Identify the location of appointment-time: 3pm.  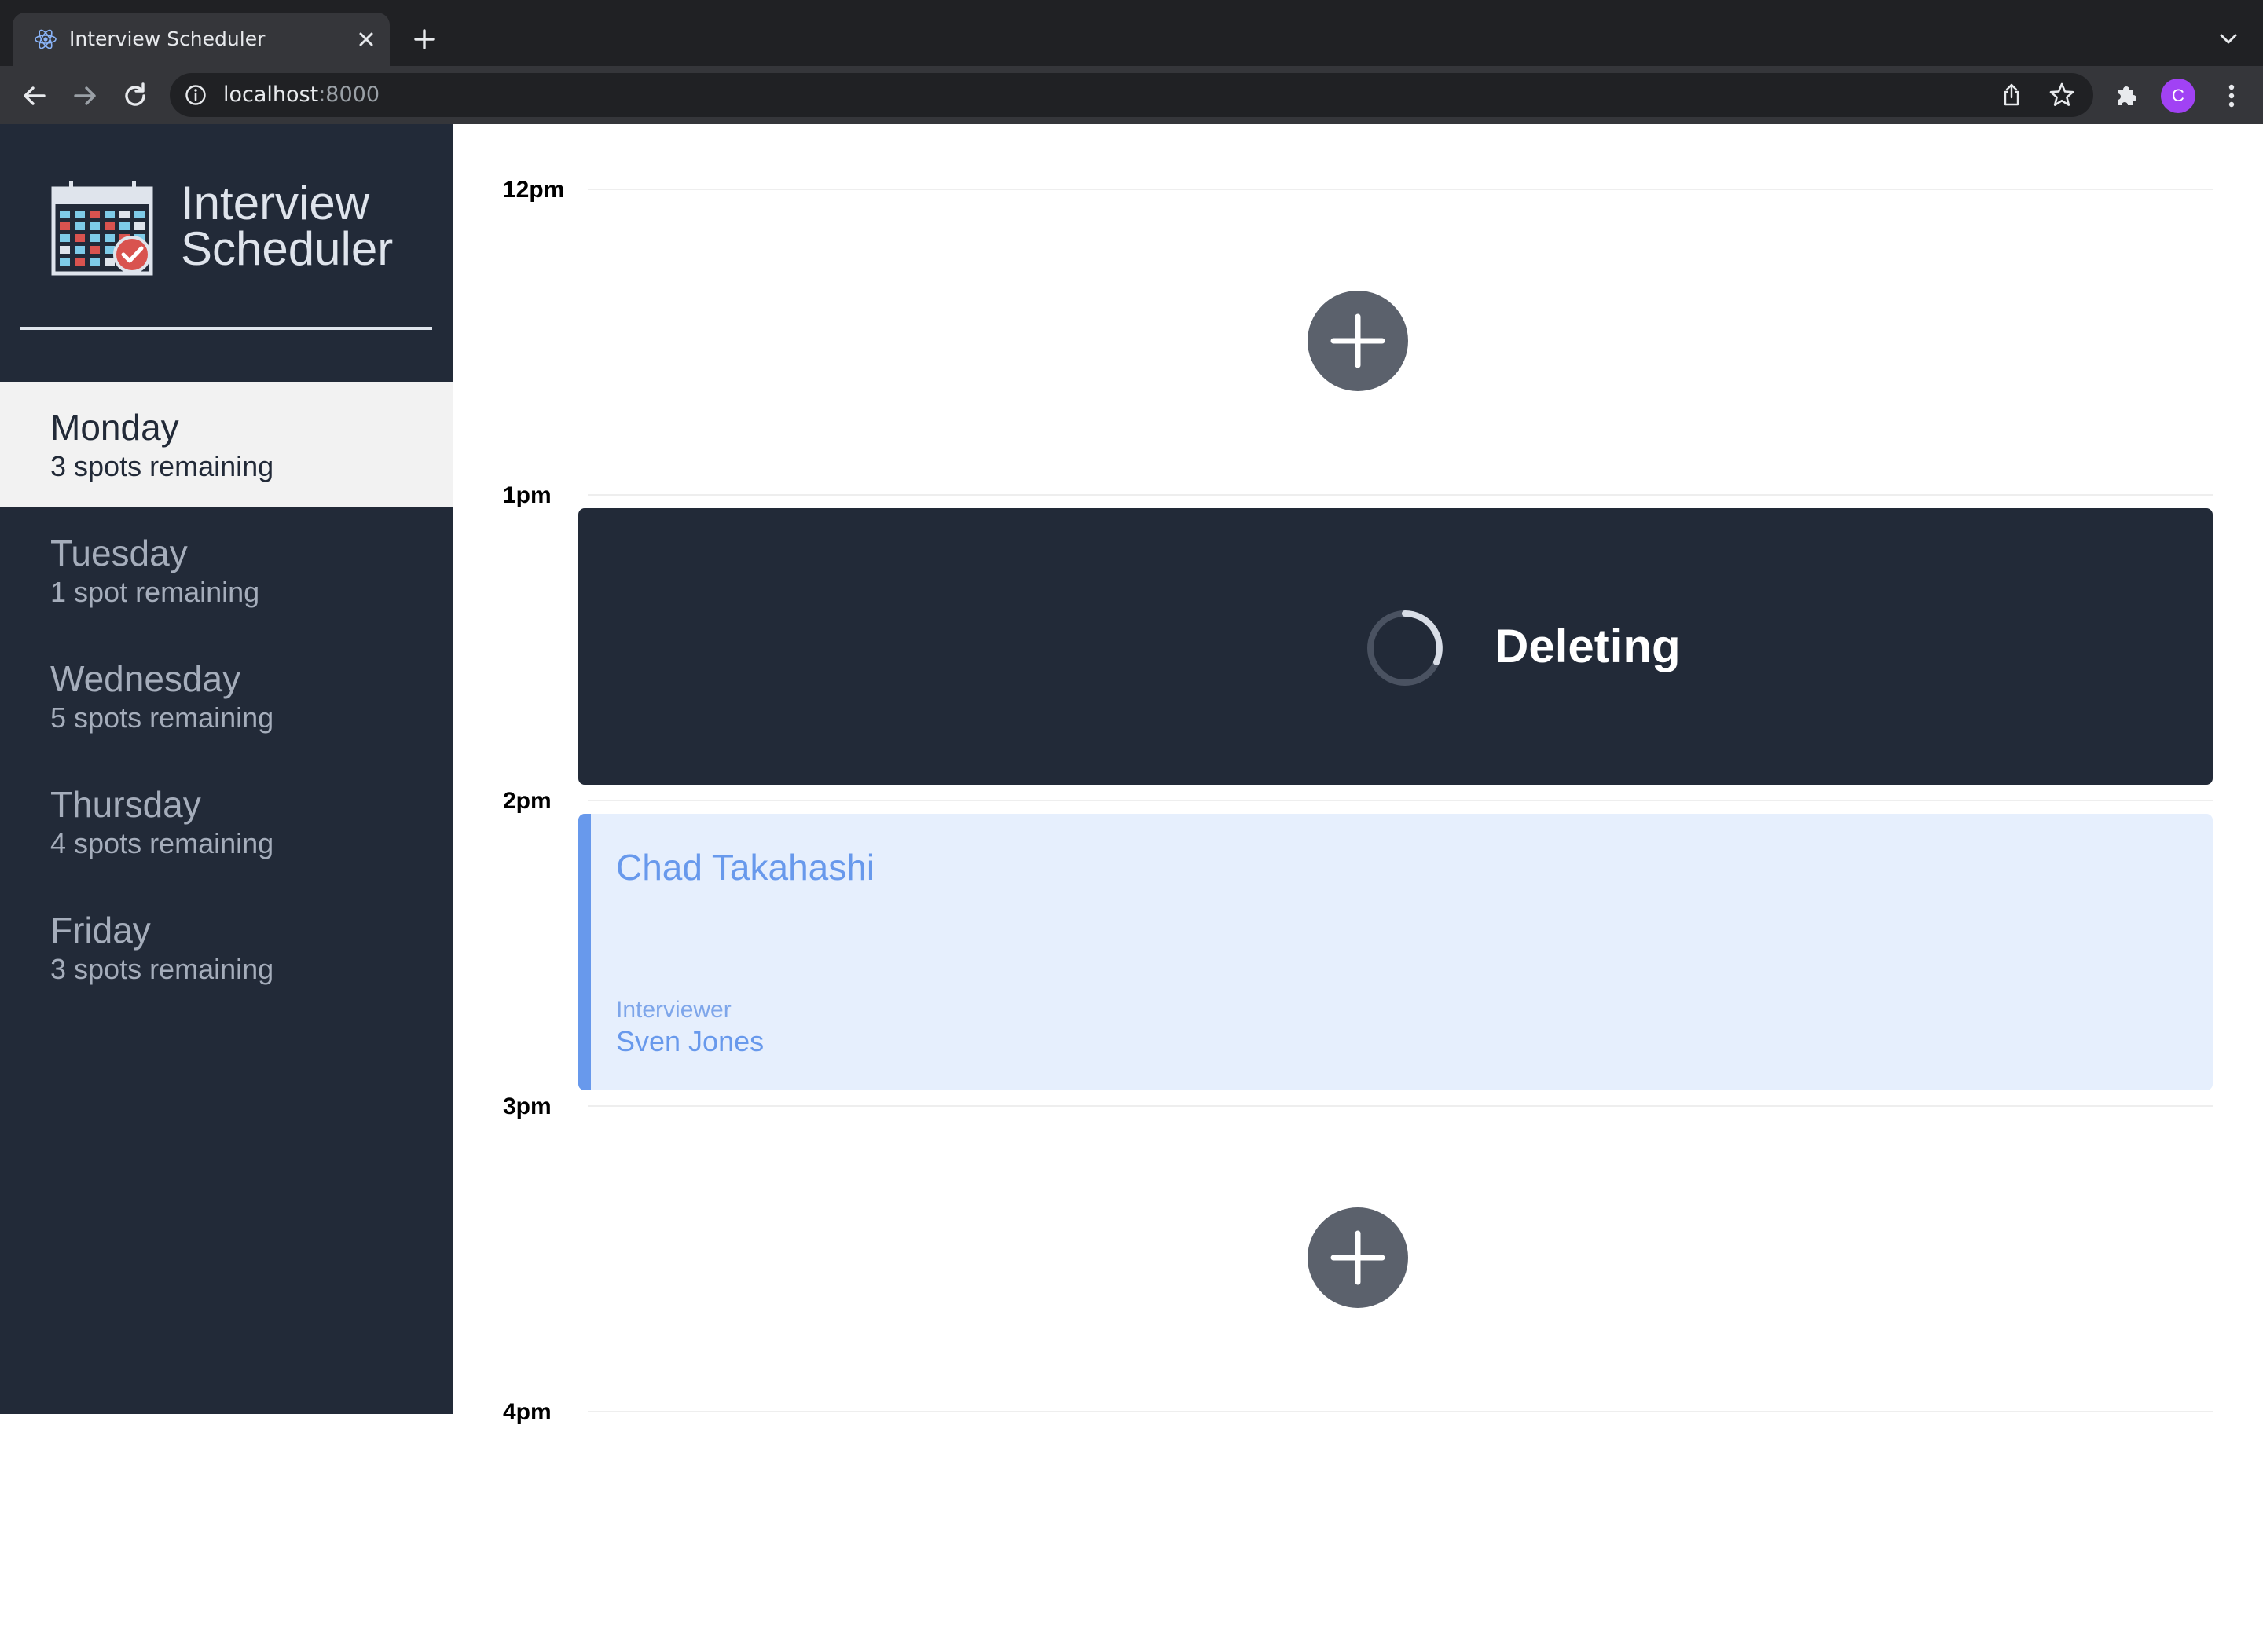
(527, 1106).